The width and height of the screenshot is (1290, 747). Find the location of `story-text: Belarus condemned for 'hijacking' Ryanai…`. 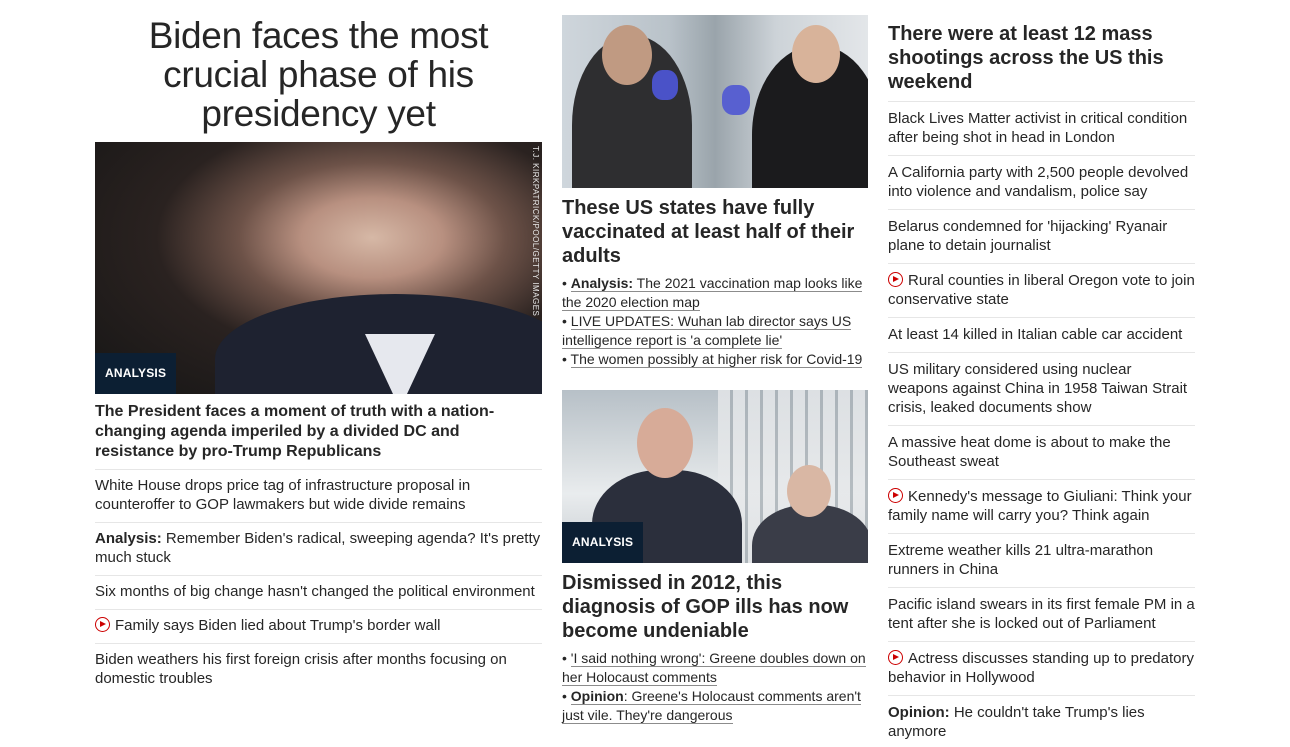

story-text: Belarus condemned for 'hijacking' Ryanai… is located at coordinates (1028, 236).